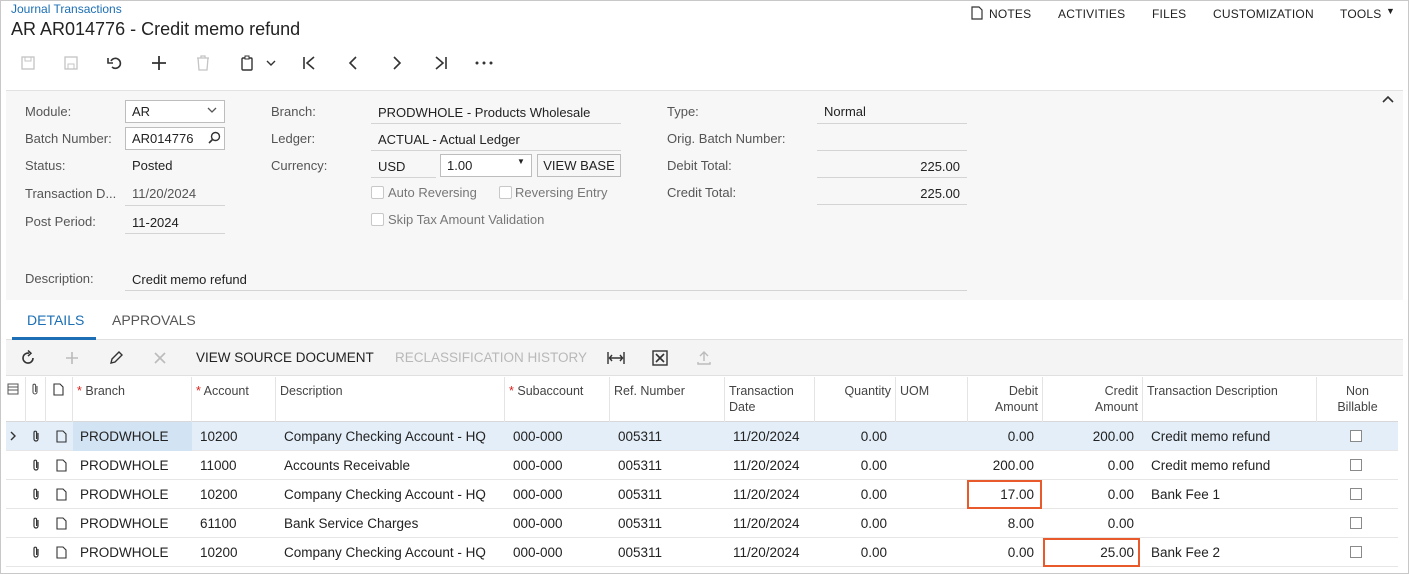  Describe the element at coordinates (115, 63) in the screenshot. I see `undo-icon` at that location.